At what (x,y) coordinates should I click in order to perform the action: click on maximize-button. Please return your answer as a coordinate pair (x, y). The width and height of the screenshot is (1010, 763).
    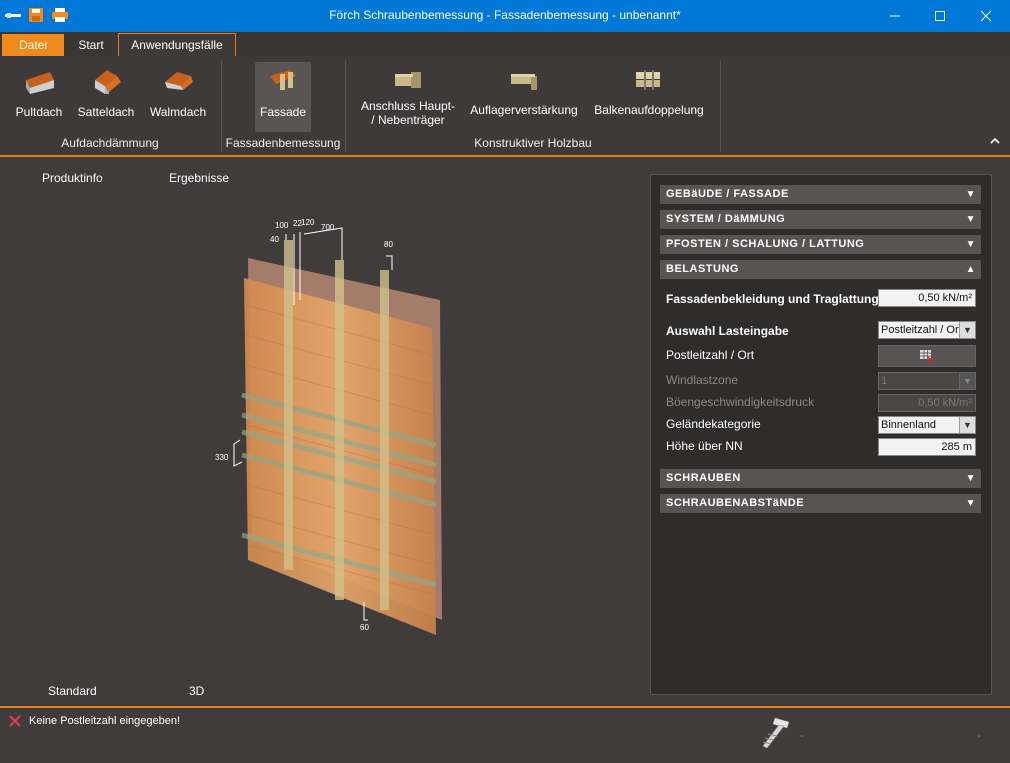
    Looking at the image, I should click on (940, 16).